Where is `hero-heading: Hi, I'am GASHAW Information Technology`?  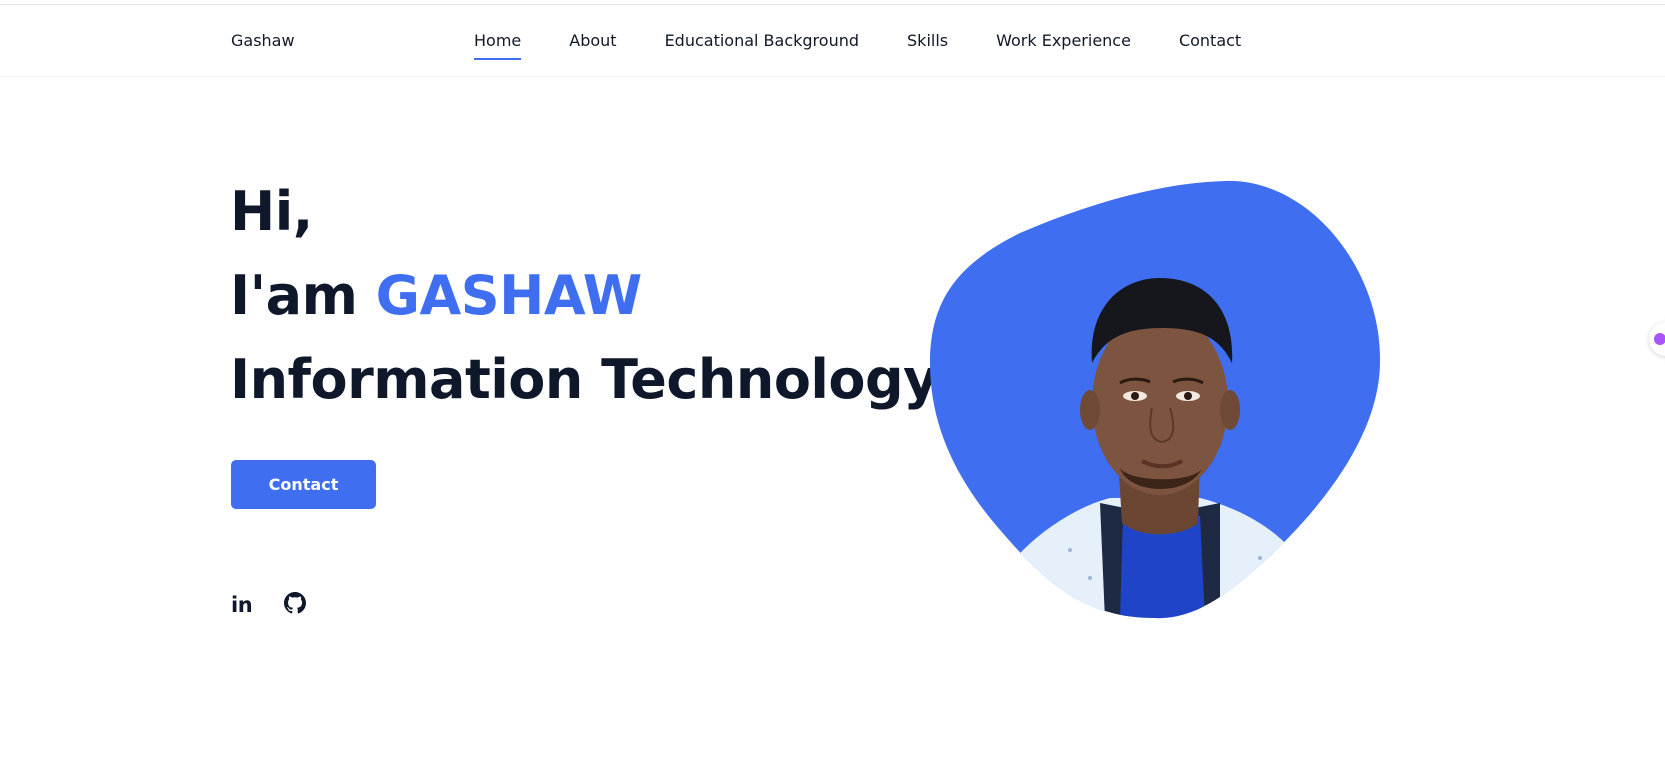 hero-heading: Hi, I'am GASHAW Information Technology is located at coordinates (584, 296).